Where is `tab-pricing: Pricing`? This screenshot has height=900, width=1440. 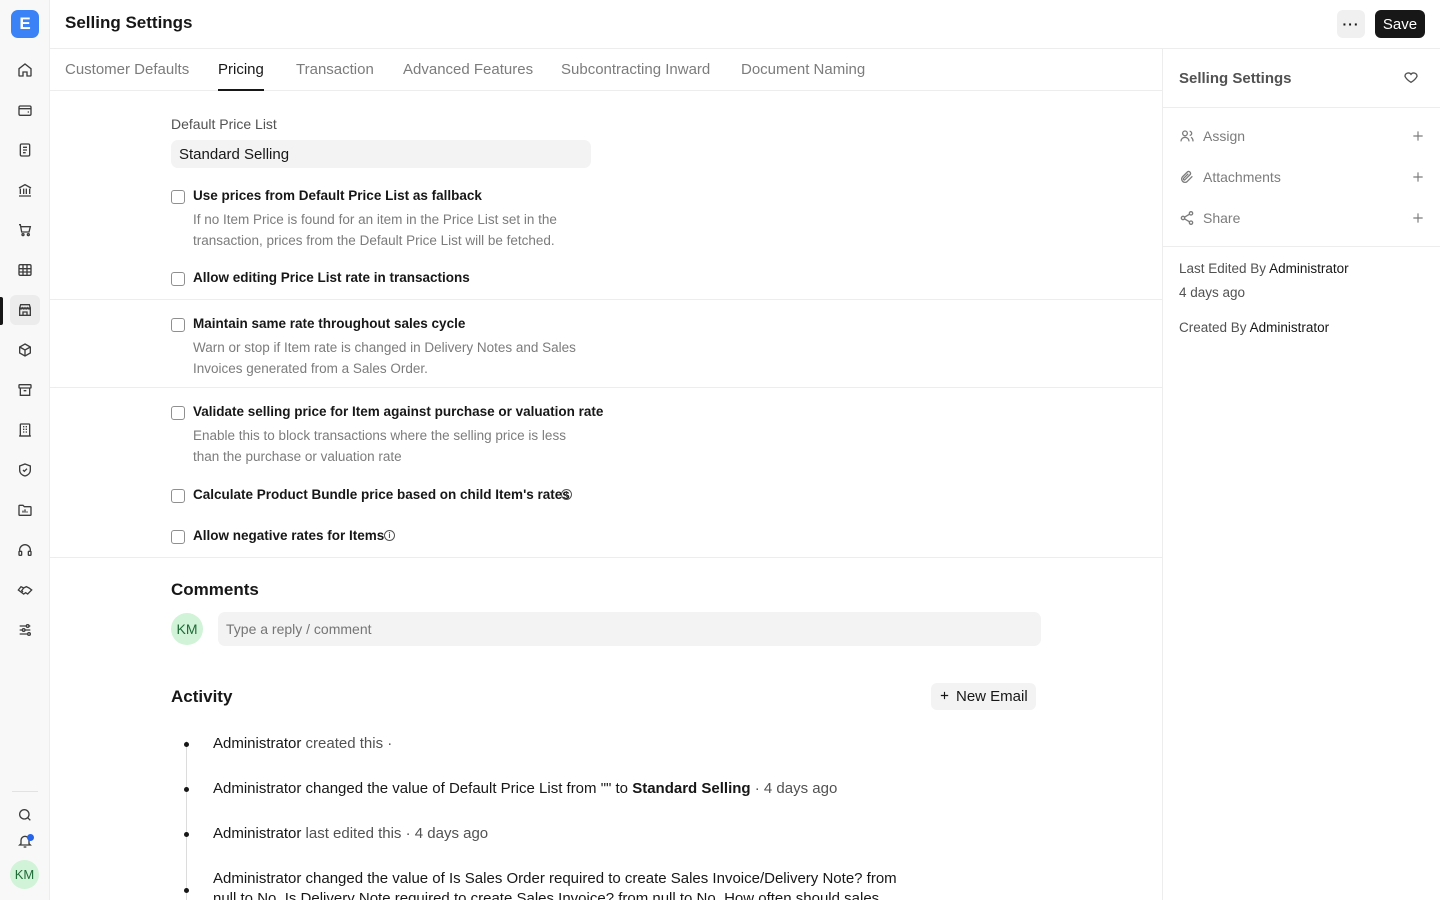 tab-pricing: Pricing is located at coordinates (241, 70).